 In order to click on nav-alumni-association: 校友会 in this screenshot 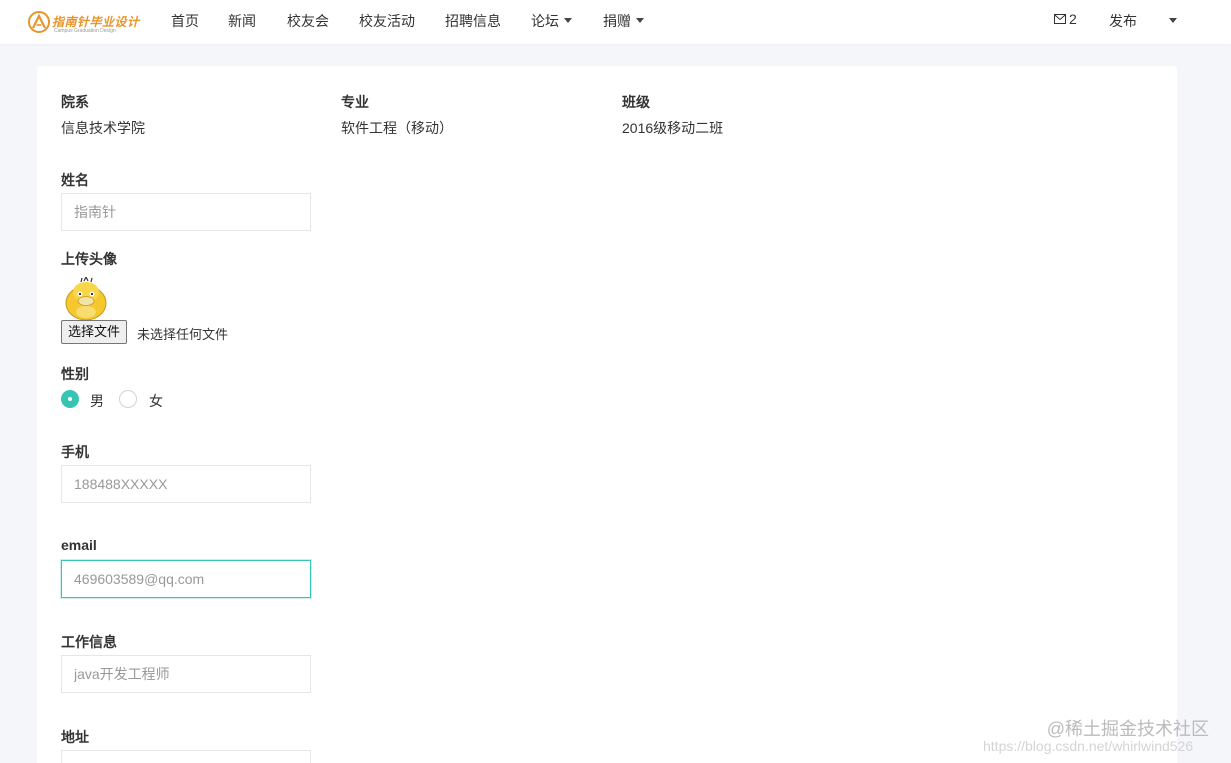, I will do `click(308, 21)`.